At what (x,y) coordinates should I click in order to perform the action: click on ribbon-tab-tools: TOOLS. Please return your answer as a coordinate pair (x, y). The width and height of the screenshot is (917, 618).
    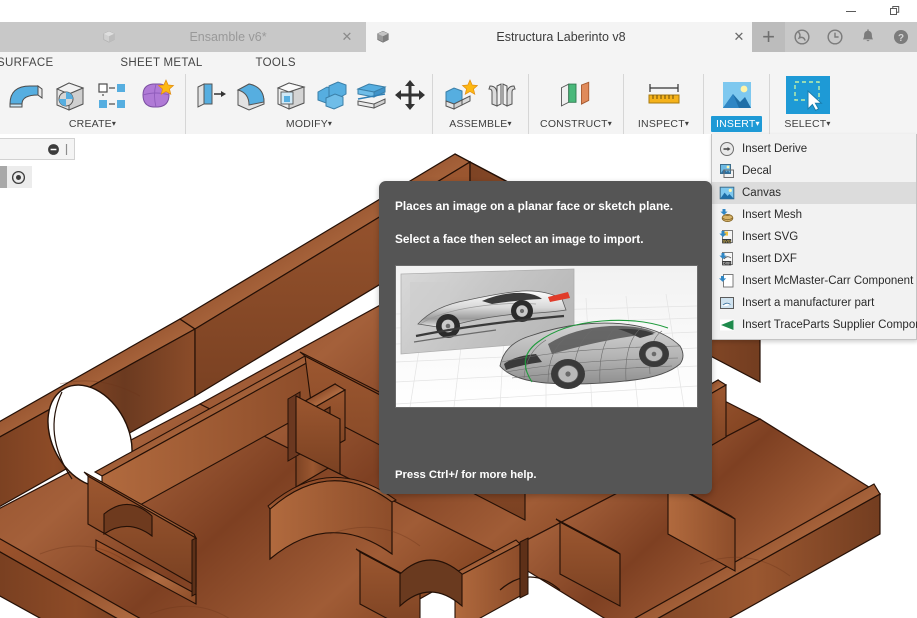
    Looking at the image, I should click on (276, 63).